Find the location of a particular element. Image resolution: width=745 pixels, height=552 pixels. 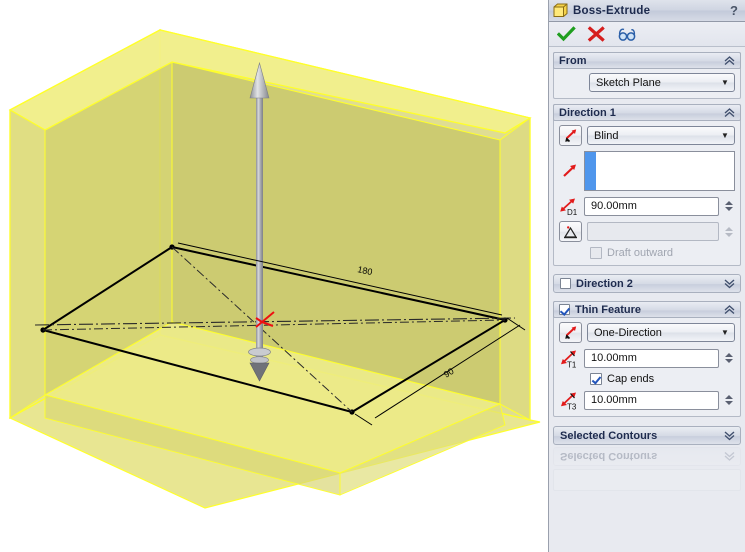

section-from-header: From is located at coordinates (647, 60).